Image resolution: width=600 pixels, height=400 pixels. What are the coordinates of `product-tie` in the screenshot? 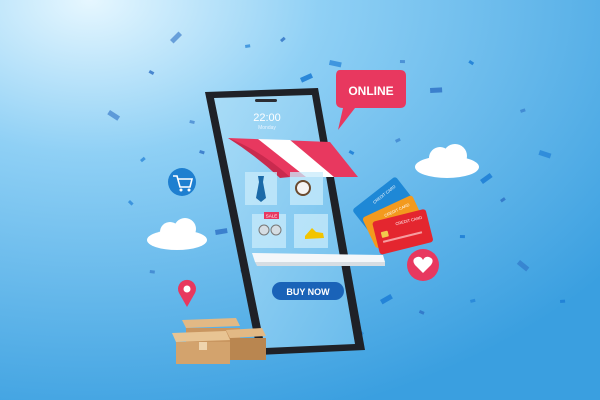 It's located at (261, 188).